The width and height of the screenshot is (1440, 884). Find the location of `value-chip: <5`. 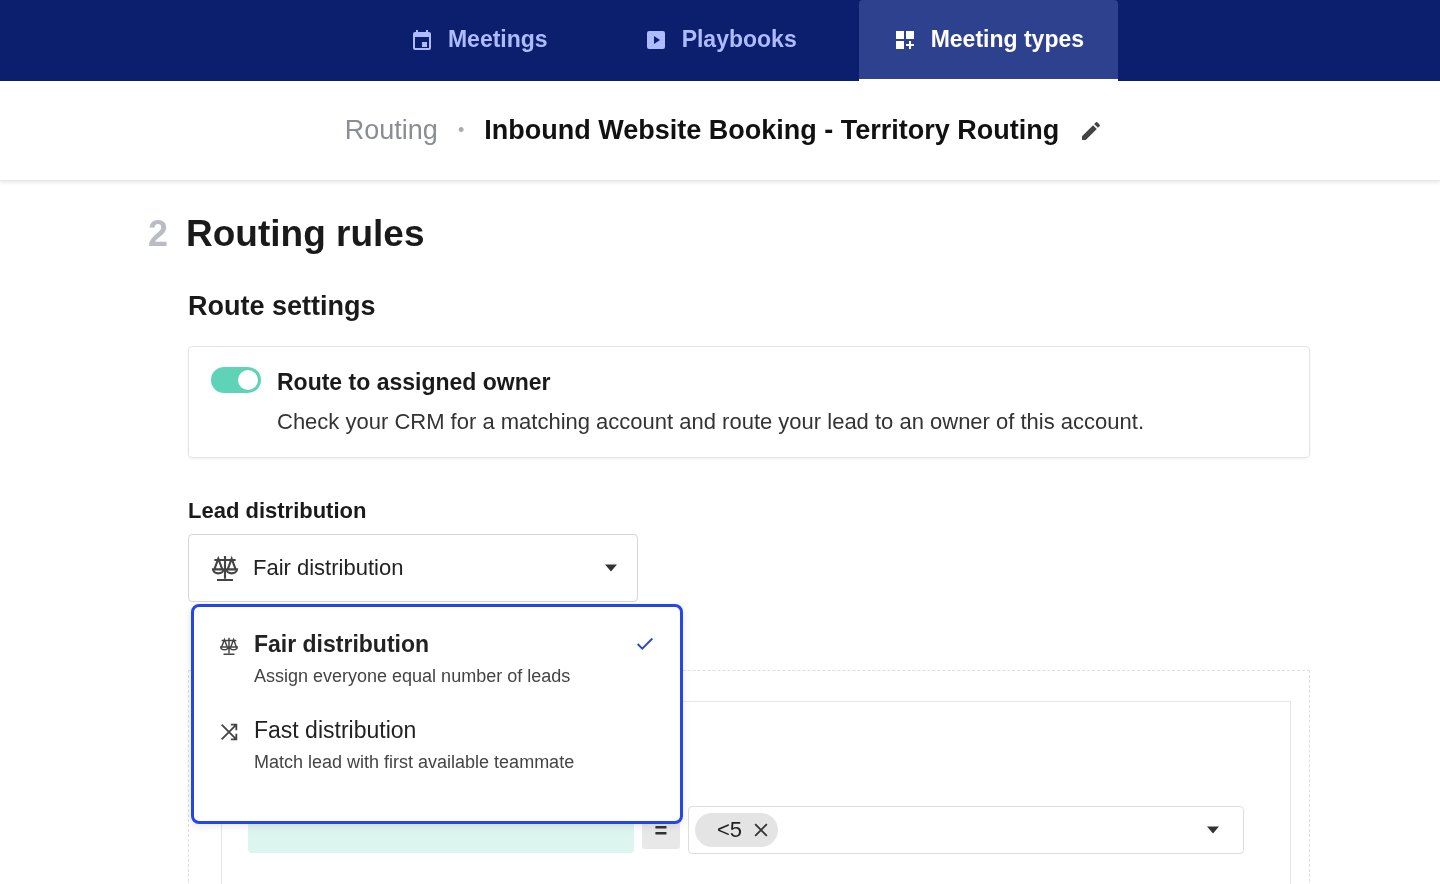

value-chip: <5 is located at coordinates (737, 830).